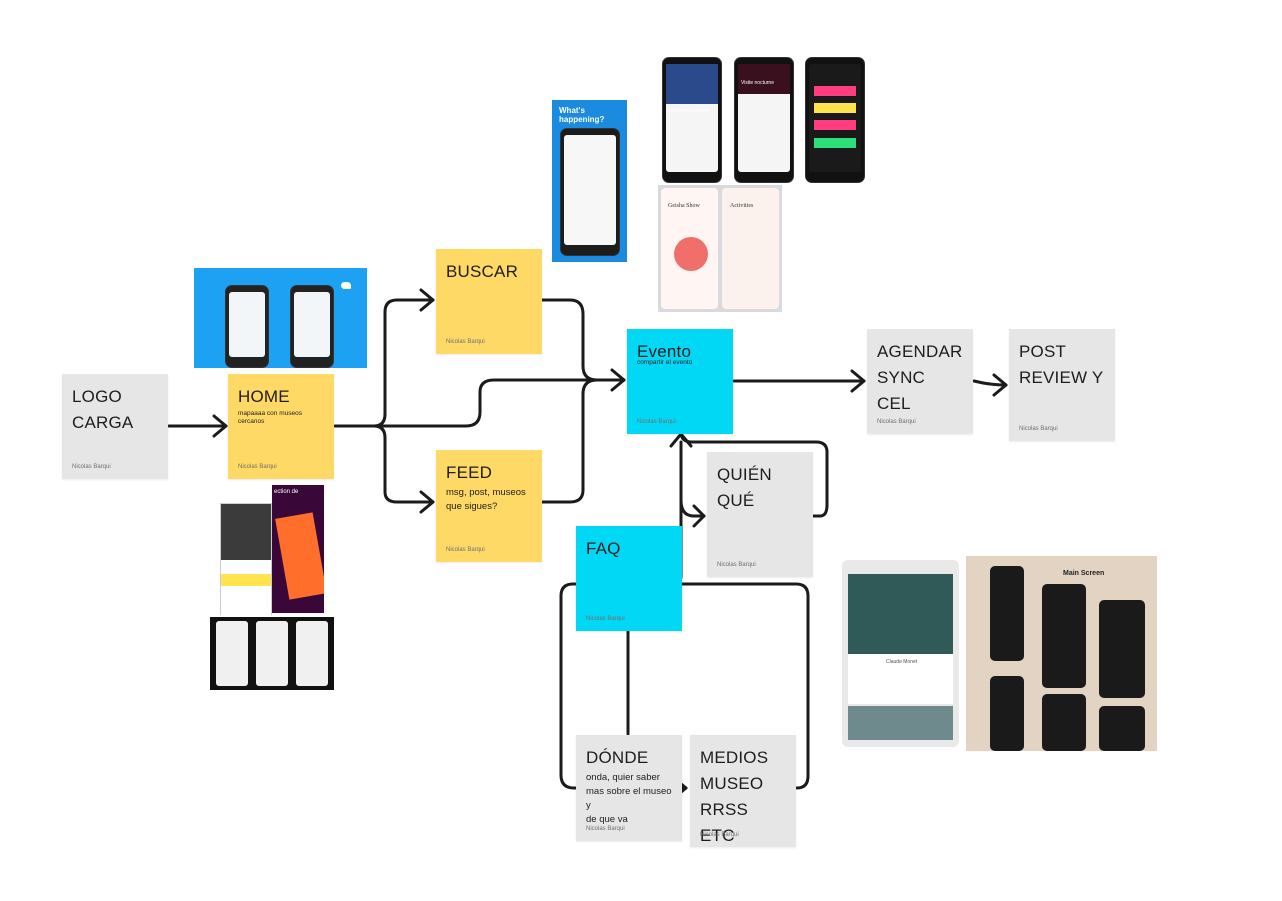 The width and height of the screenshot is (1282, 901). I want to click on museum-magazine-collage-image: ection de, so click(272, 550).